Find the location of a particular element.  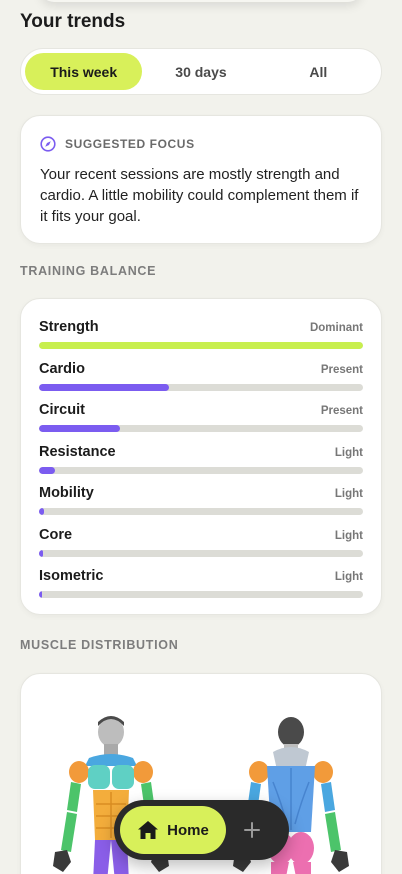

balance-level: Dominant is located at coordinates (336, 328).